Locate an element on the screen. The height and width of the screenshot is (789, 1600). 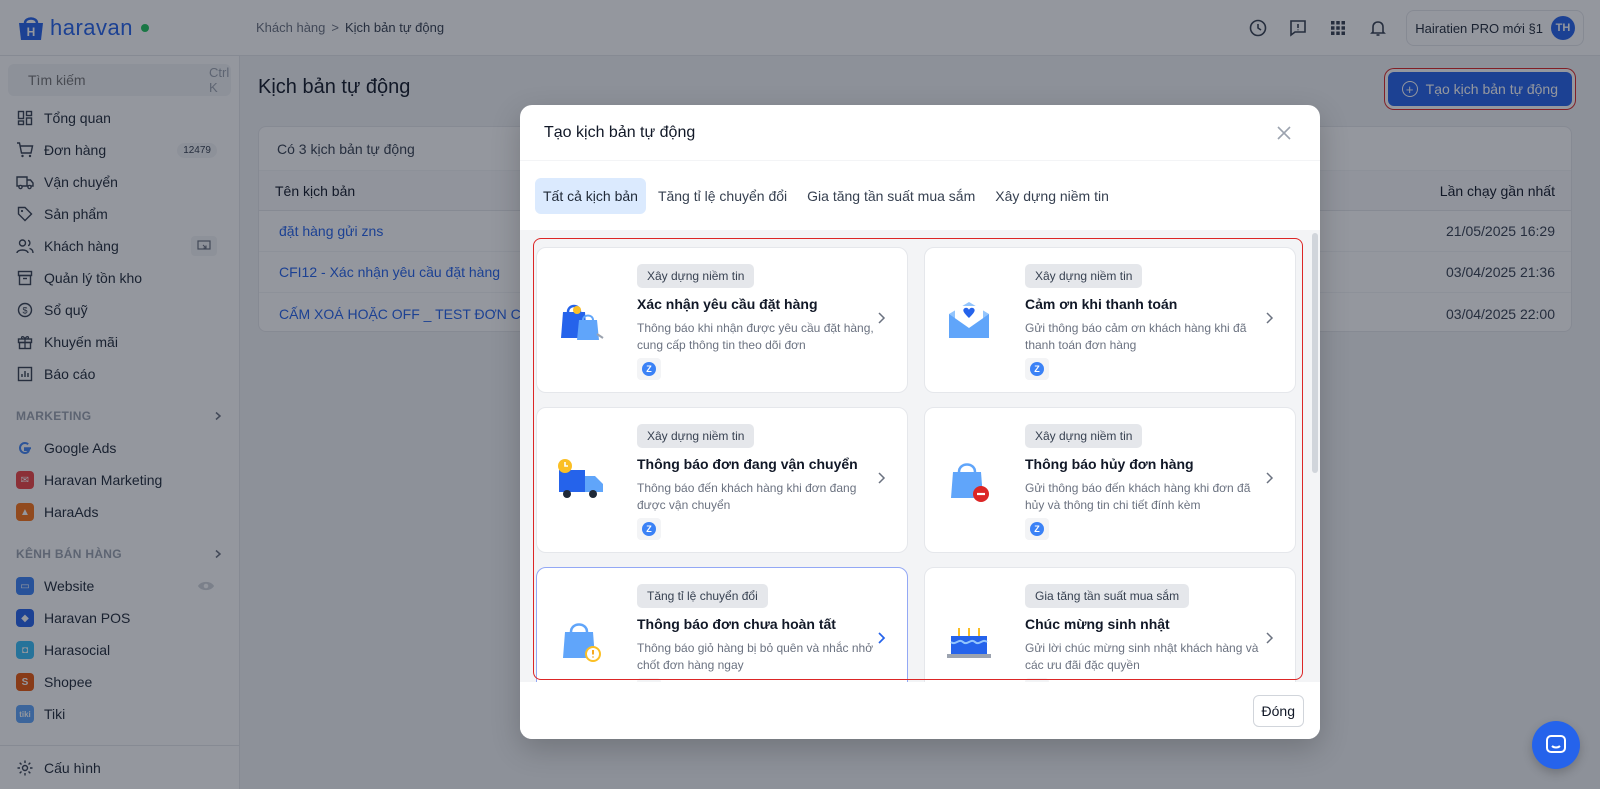
modal-title: Tạo kịch bản tự động is located at coordinates (620, 132).